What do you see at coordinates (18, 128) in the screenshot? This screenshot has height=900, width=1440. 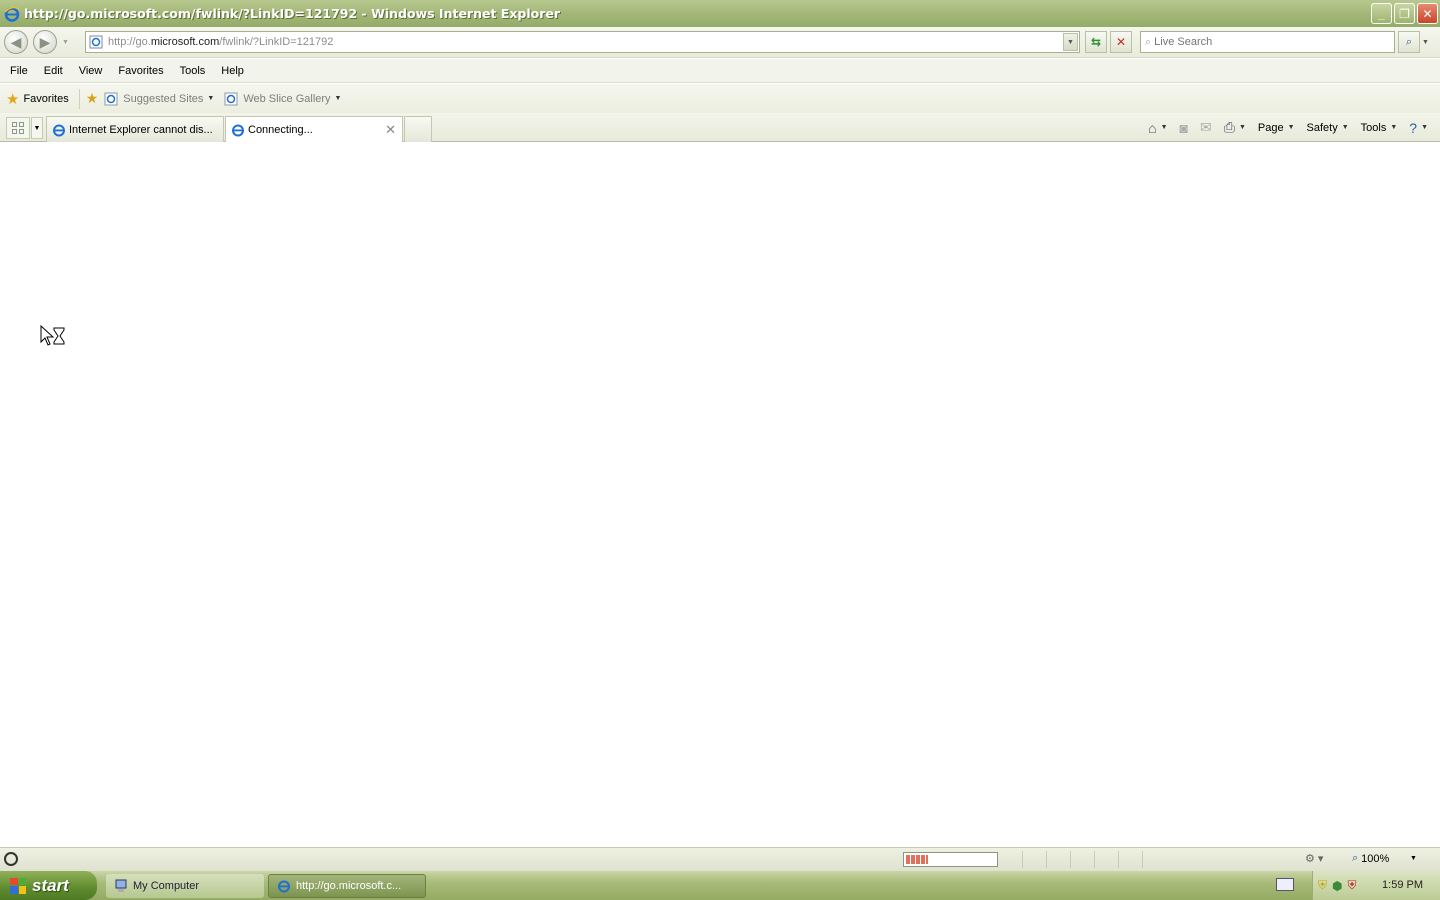 I see `quick-tabs-button` at bounding box center [18, 128].